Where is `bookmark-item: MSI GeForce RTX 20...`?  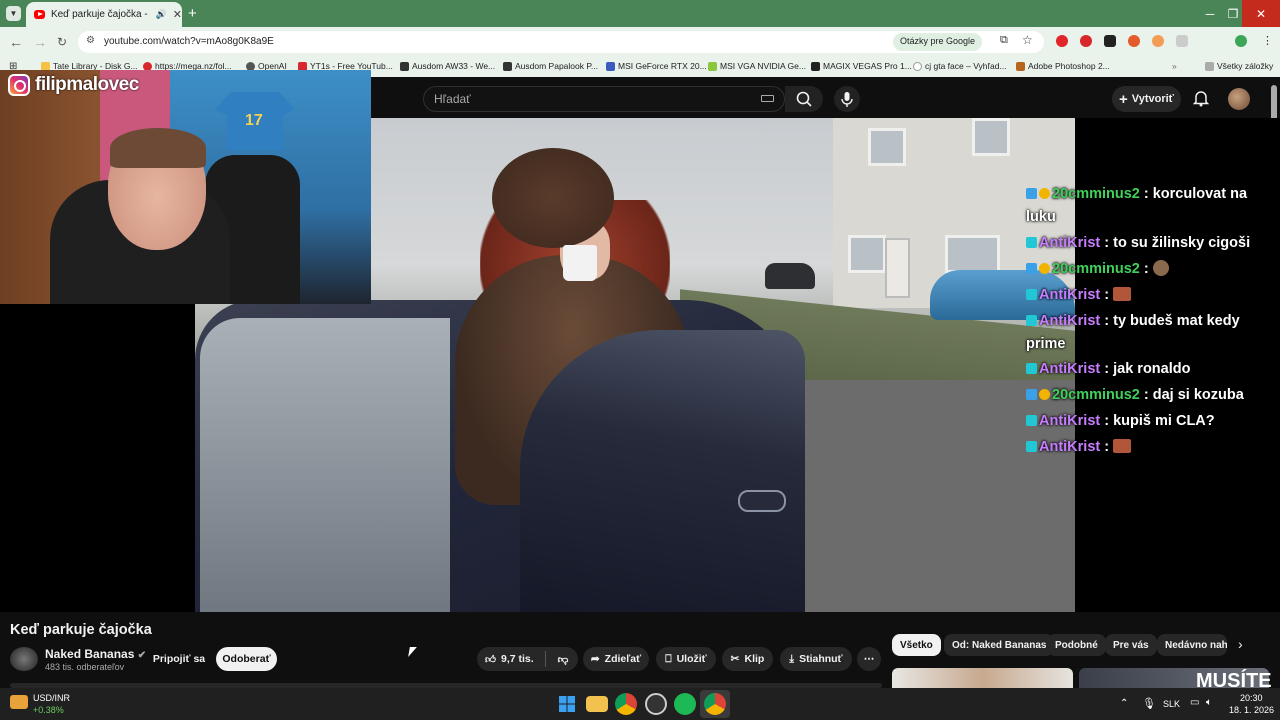 bookmark-item: MSI GeForce RTX 20... is located at coordinates (656, 66).